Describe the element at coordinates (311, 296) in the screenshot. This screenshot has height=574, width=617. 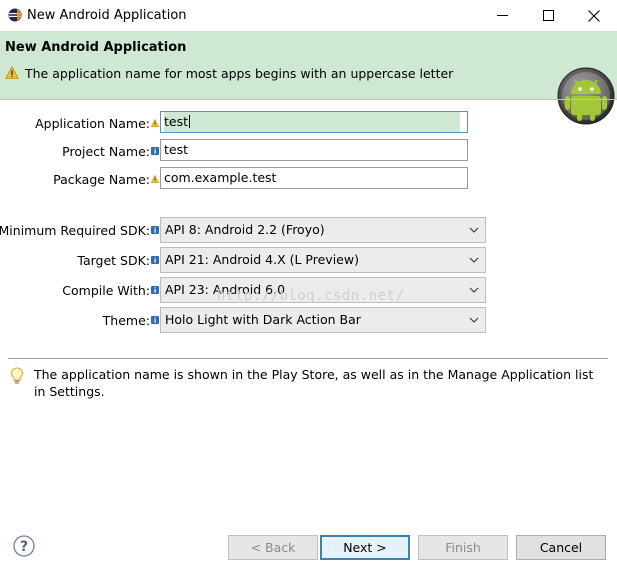
I see `watermark-text: http://blog.csdn.net/` at that location.